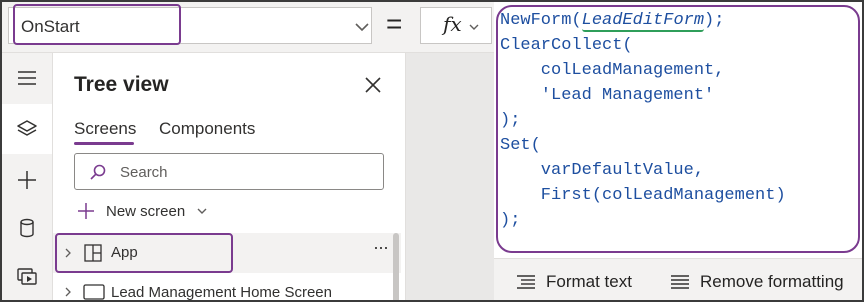 The height and width of the screenshot is (302, 864). I want to click on format-text-label: Format text, so click(589, 281).